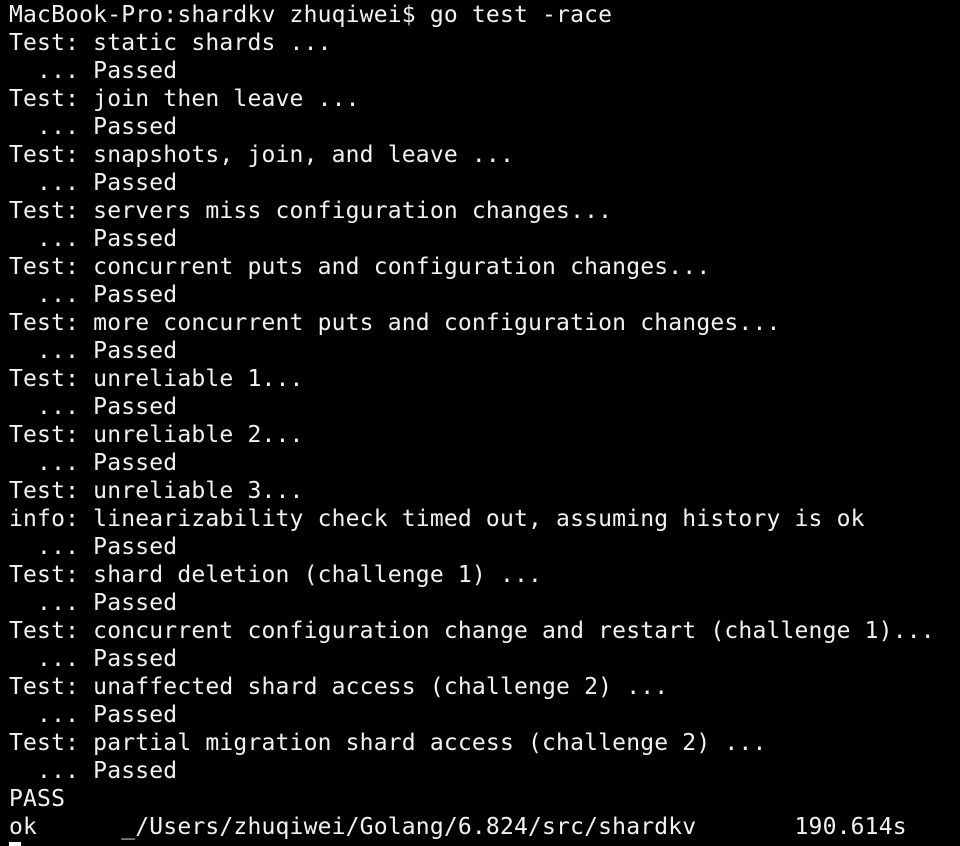  Describe the element at coordinates (15, 844) in the screenshot. I see `cursor-block` at that location.